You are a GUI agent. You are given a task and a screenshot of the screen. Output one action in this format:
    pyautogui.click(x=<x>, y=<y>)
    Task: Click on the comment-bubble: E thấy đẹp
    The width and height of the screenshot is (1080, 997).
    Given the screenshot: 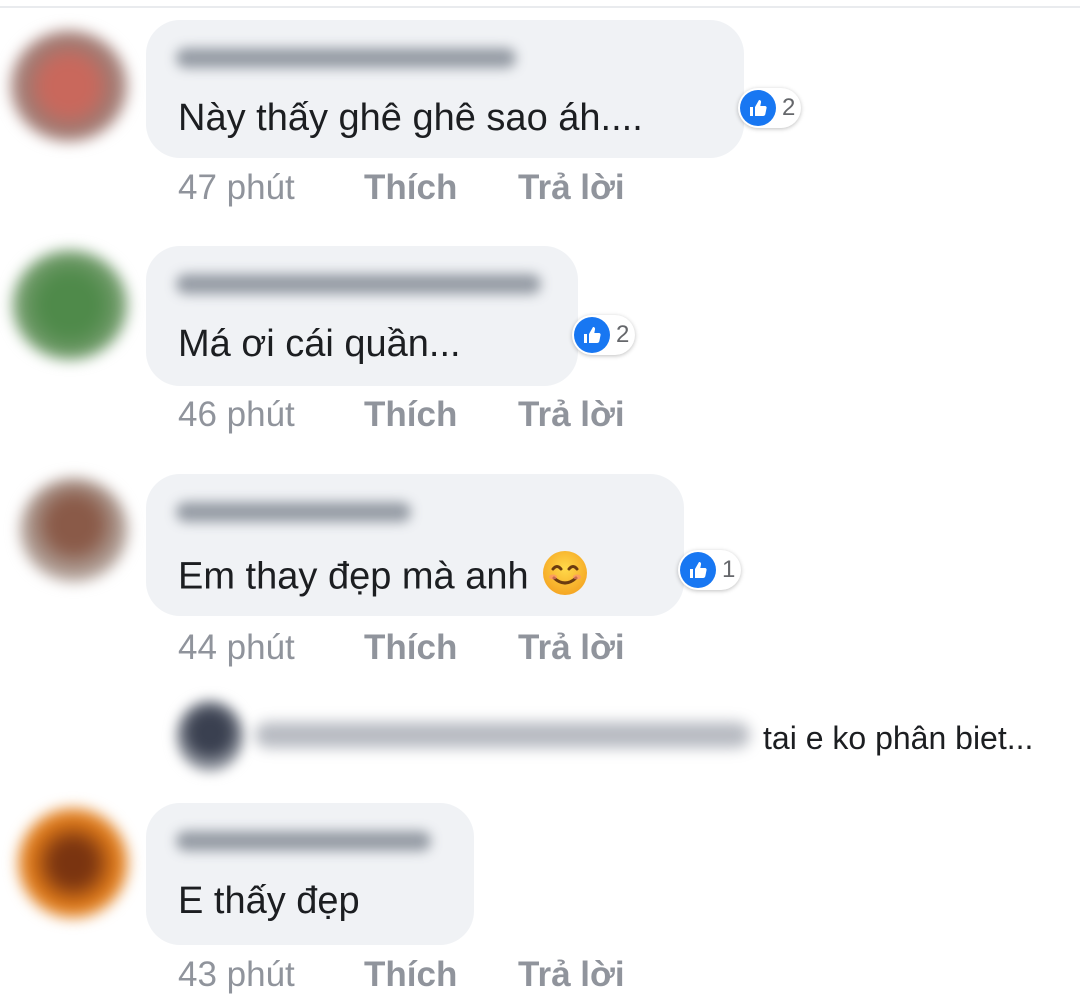 What is the action you would take?
    pyautogui.click(x=310, y=874)
    